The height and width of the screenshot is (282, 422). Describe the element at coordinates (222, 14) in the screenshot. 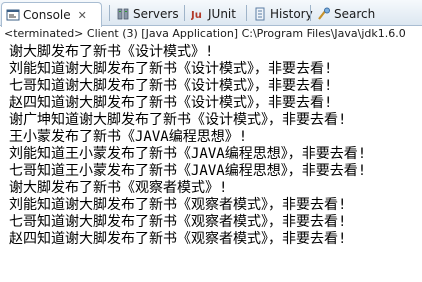

I see `tab-junit-label: JUnit` at that location.